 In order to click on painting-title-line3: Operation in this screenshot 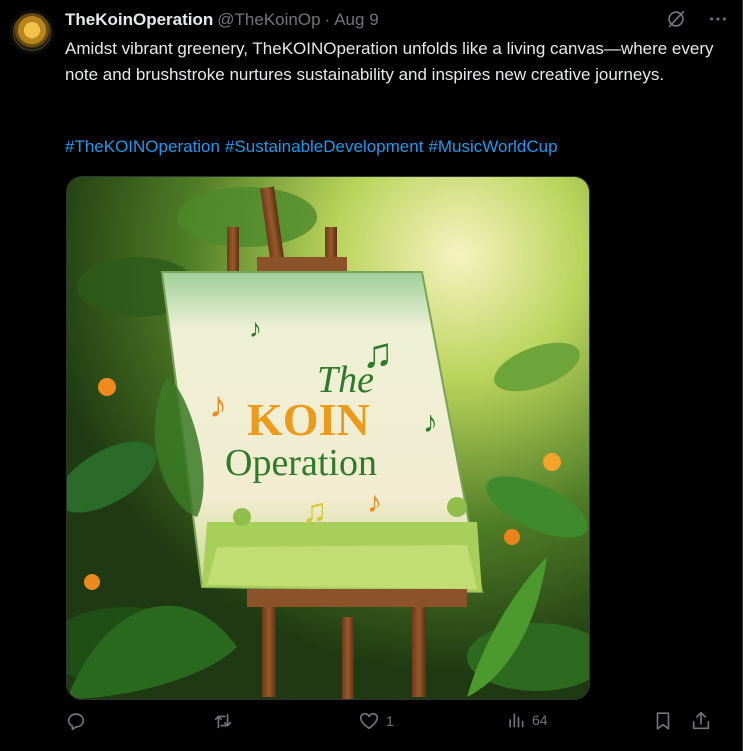, I will do `click(301, 463)`.